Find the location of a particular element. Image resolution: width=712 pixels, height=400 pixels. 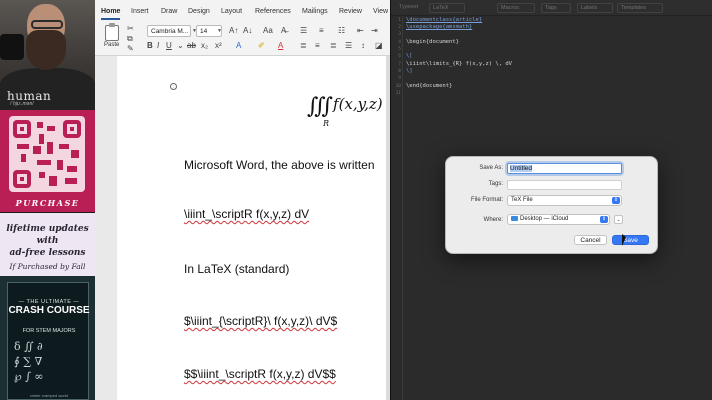

purchase-label: PURCHASE is located at coordinates (47, 203).